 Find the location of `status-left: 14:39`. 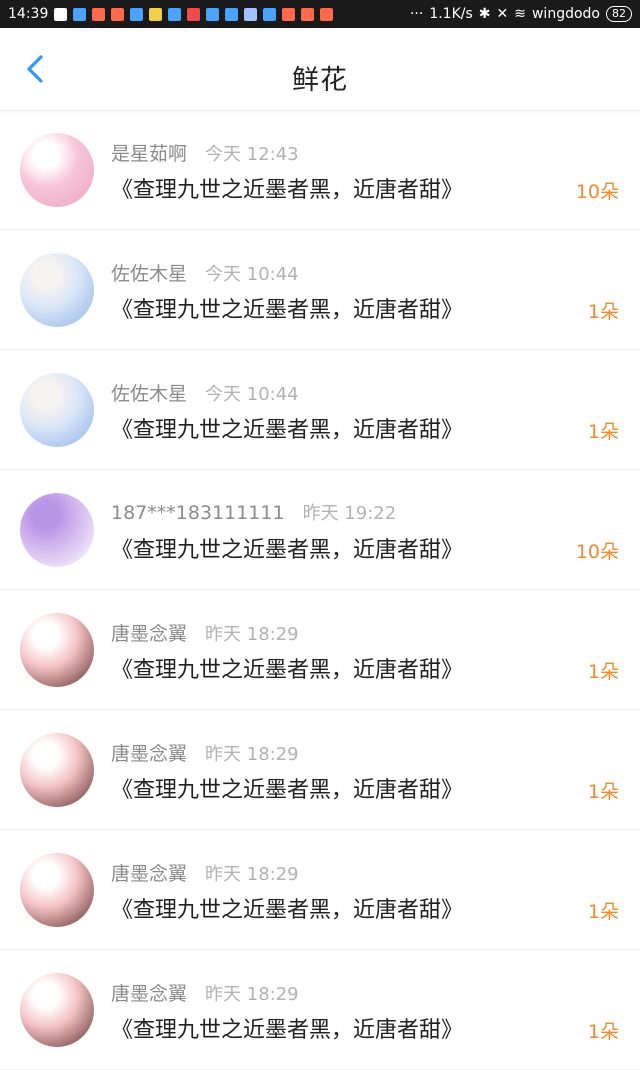

status-left: 14:39 is located at coordinates (171, 14).